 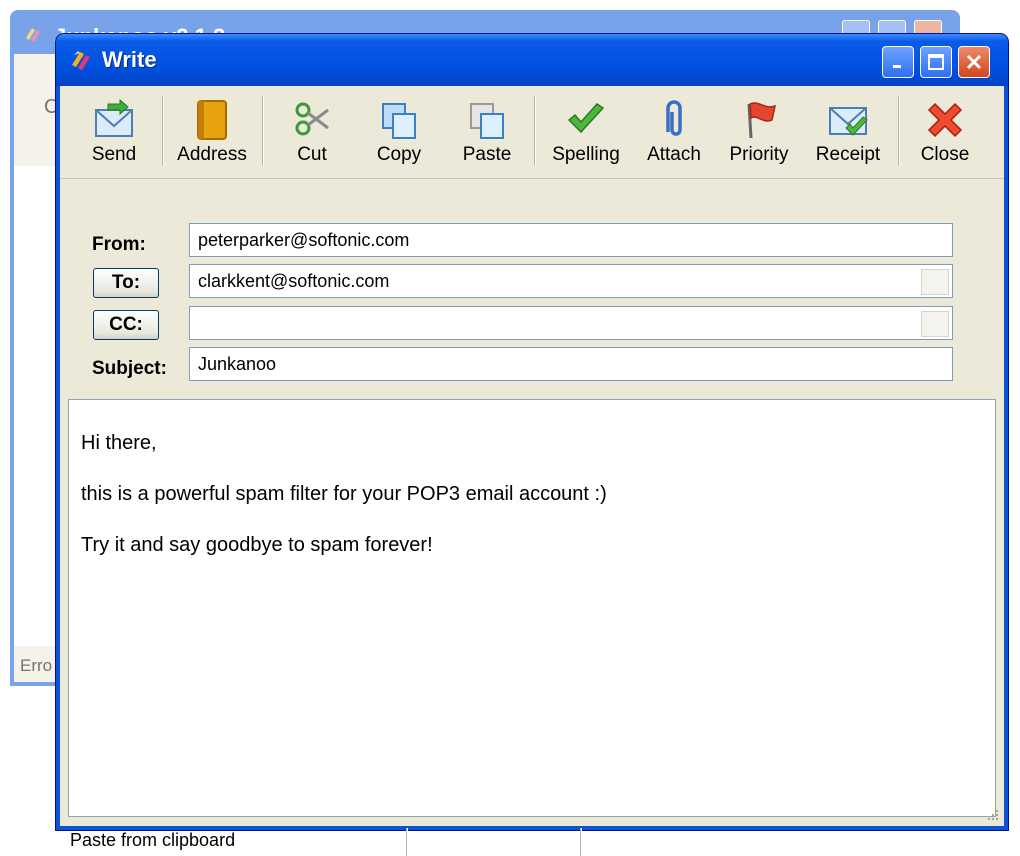 I want to click on send-label: Send, so click(x=114, y=154).